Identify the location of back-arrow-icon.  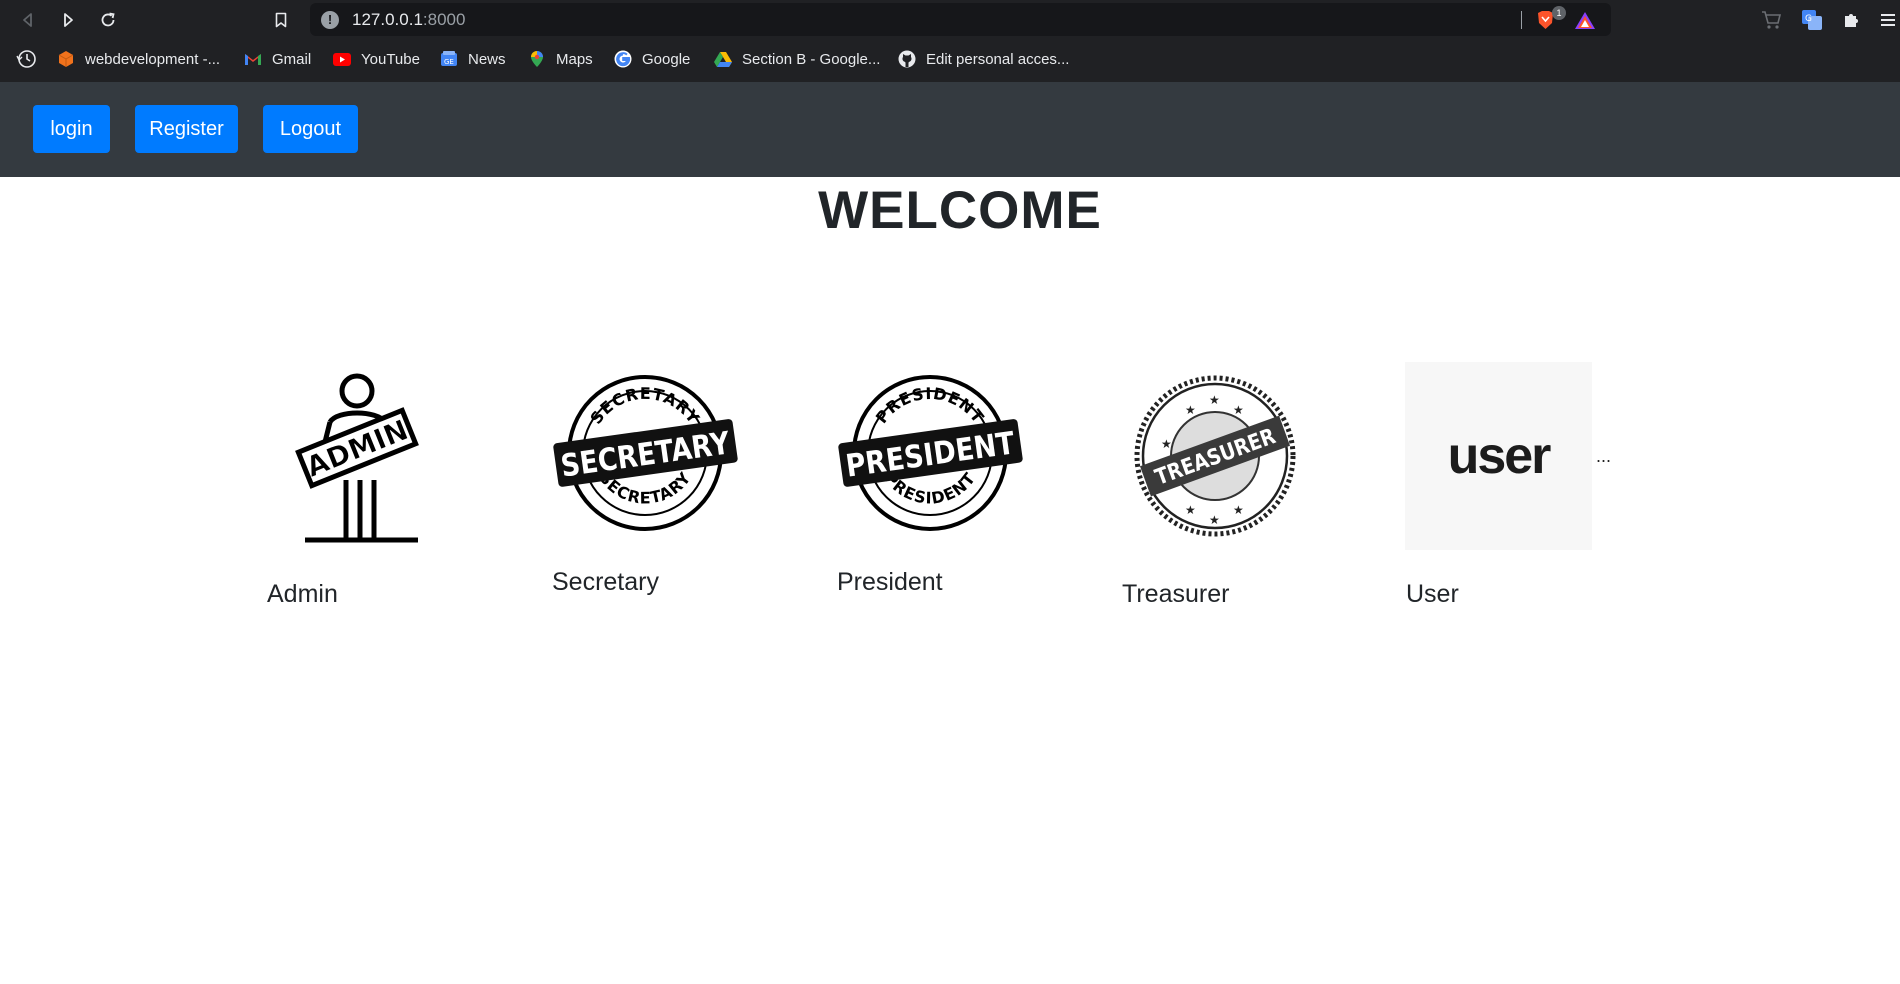
(27, 20).